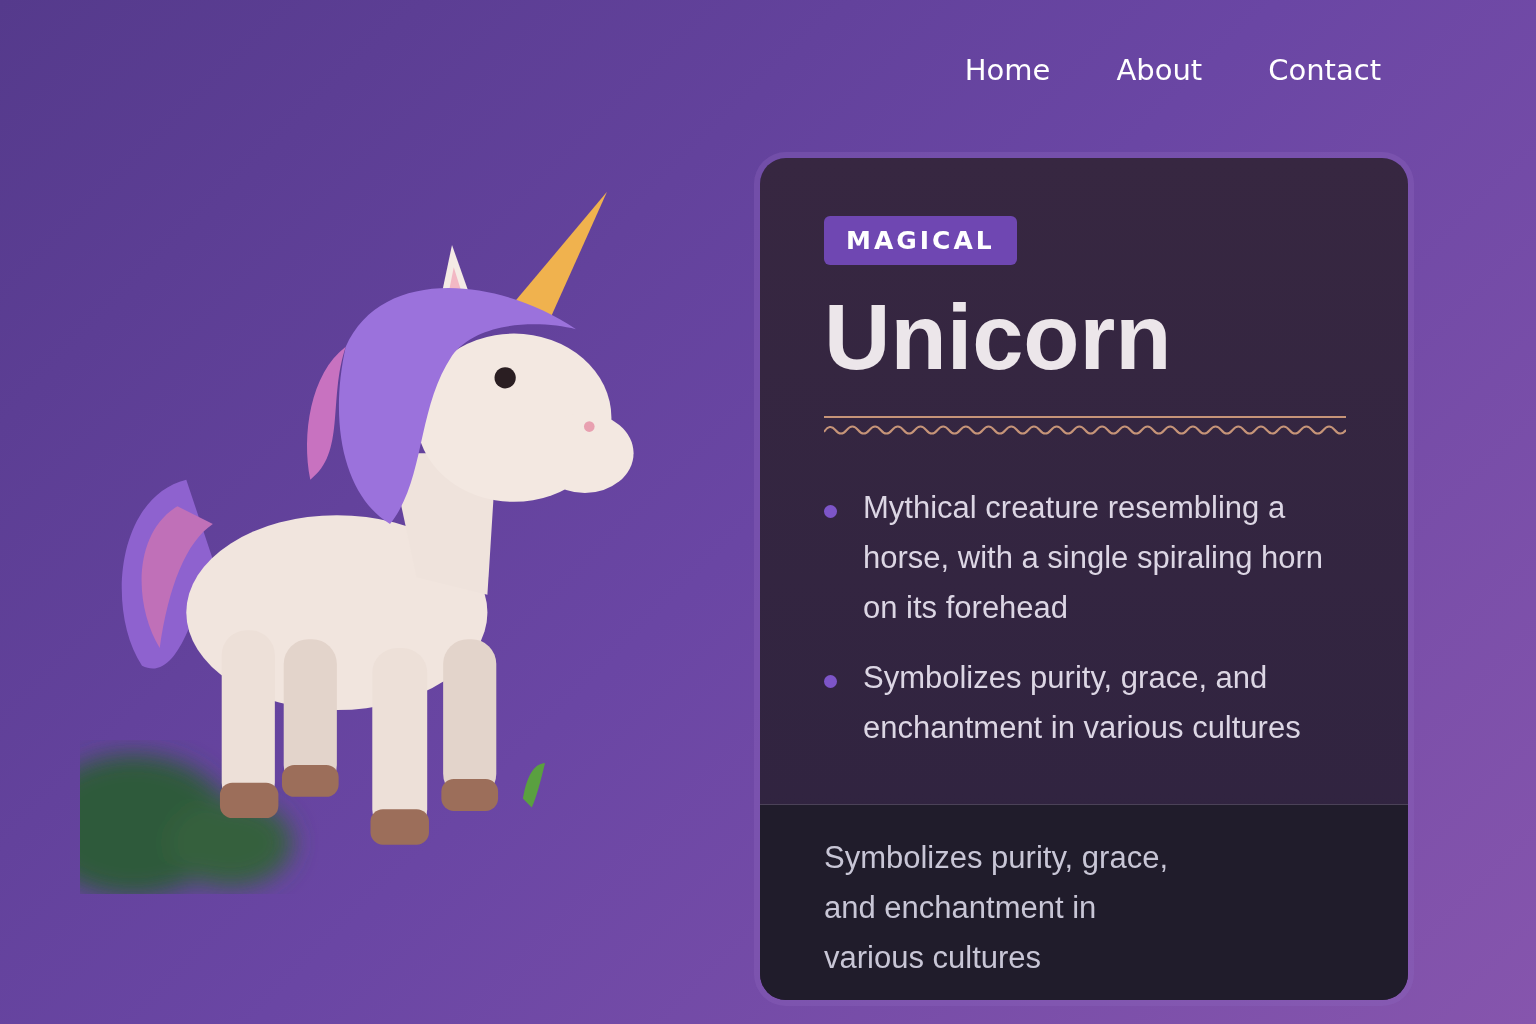  Describe the element at coordinates (1324, 79) in the screenshot. I see `nav-link: Contact` at that location.